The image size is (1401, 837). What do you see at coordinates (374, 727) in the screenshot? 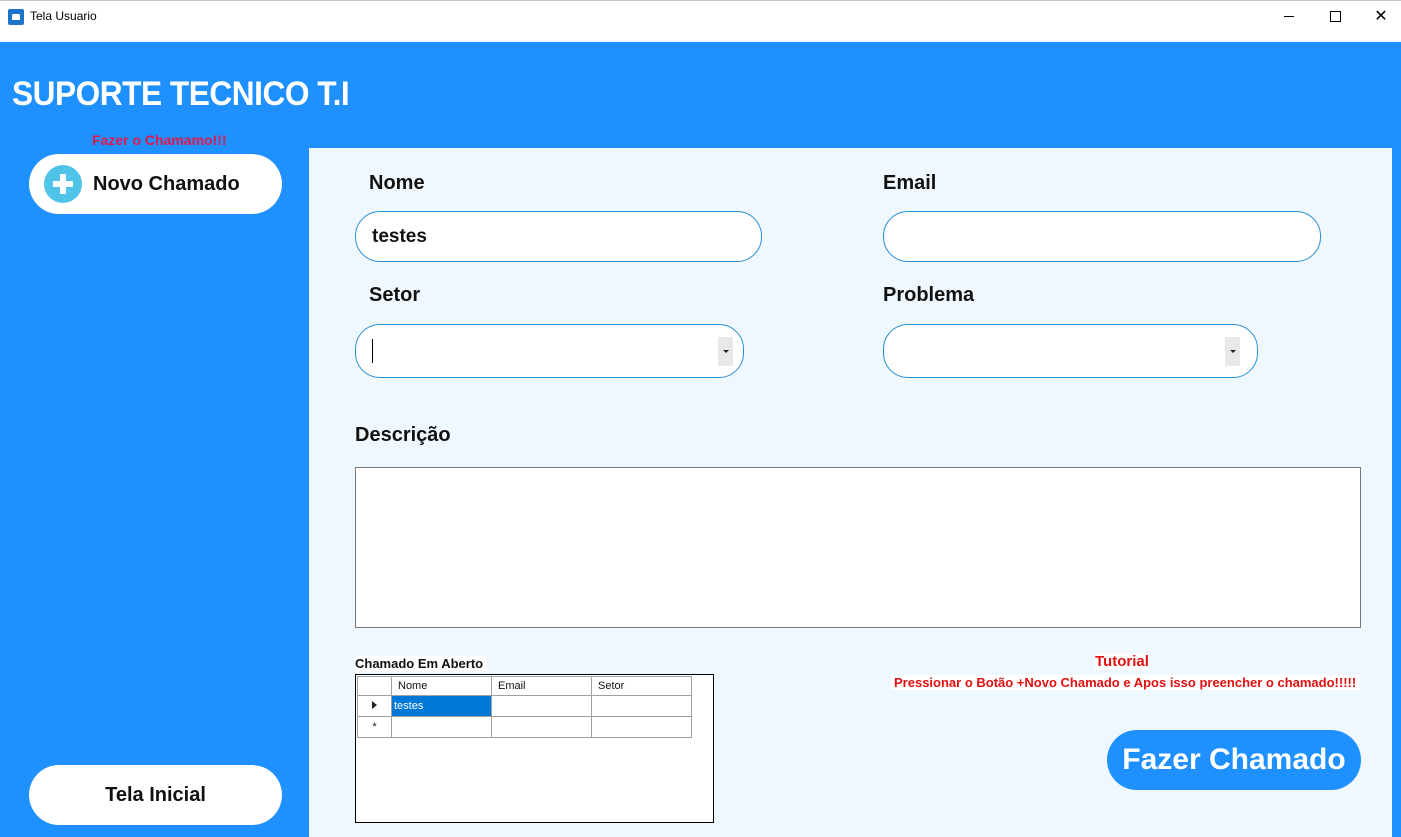
I see `row-header-cell: *` at bounding box center [374, 727].